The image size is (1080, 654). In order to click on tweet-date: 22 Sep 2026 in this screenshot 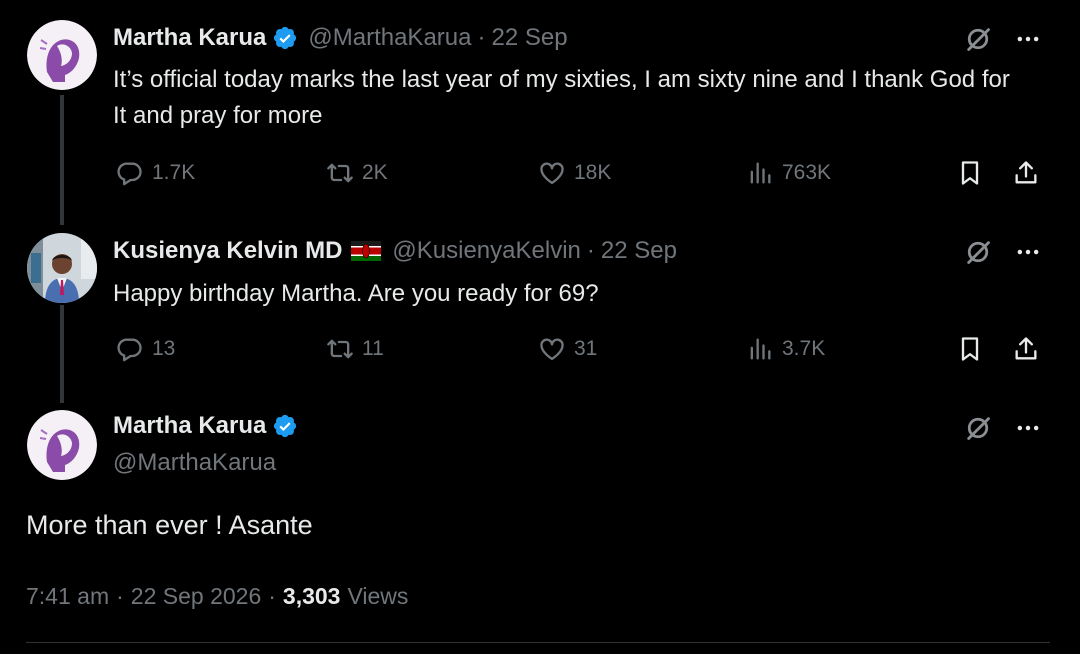, I will do `click(196, 596)`.